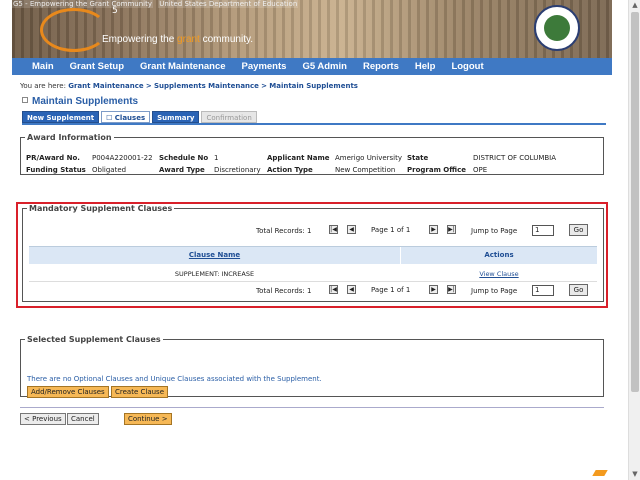  What do you see at coordinates (183, 66) in the screenshot?
I see `nav-item-grant-maintenance: Grant Maintenance` at bounding box center [183, 66].